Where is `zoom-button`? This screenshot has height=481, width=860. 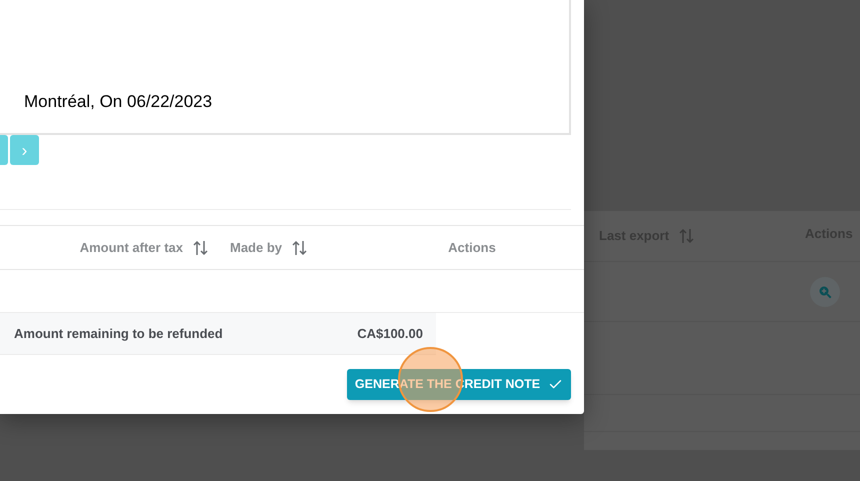
zoom-button is located at coordinates (825, 291).